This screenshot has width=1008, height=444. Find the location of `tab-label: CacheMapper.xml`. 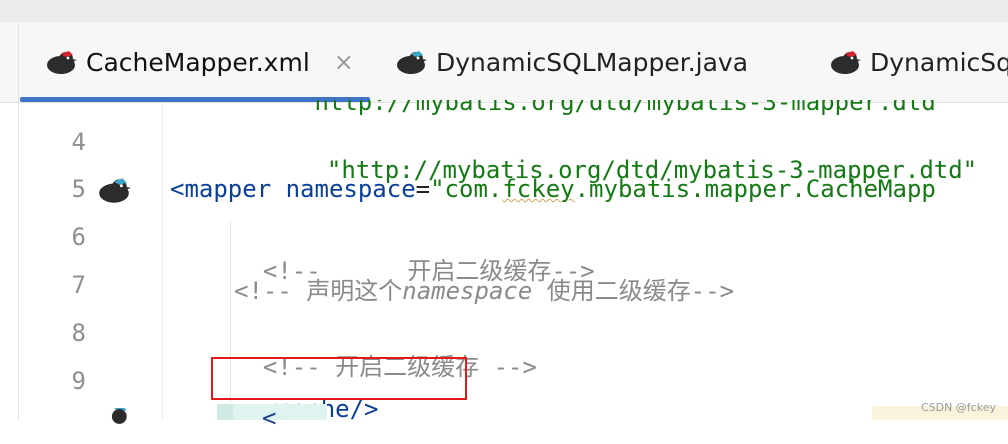

tab-label: CacheMapper.xml is located at coordinates (198, 62).